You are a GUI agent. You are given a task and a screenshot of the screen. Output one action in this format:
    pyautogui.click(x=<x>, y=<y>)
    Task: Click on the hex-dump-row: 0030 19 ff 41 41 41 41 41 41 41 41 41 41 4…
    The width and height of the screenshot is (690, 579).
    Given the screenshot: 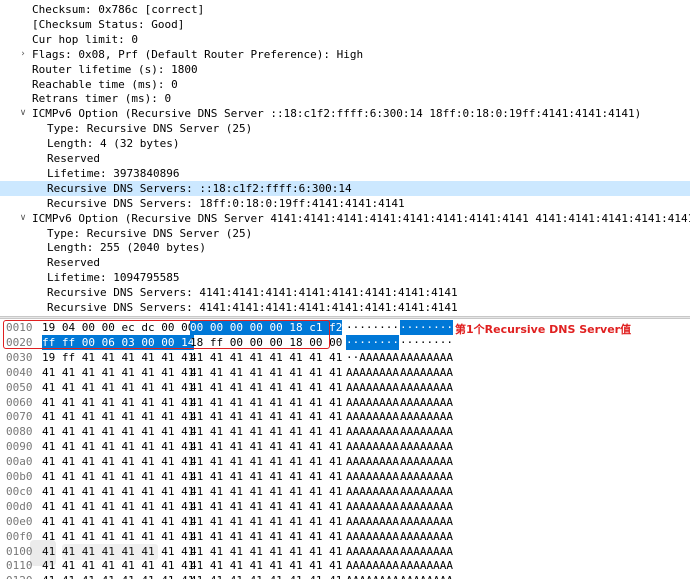 What is the action you would take?
    pyautogui.click(x=345, y=357)
    